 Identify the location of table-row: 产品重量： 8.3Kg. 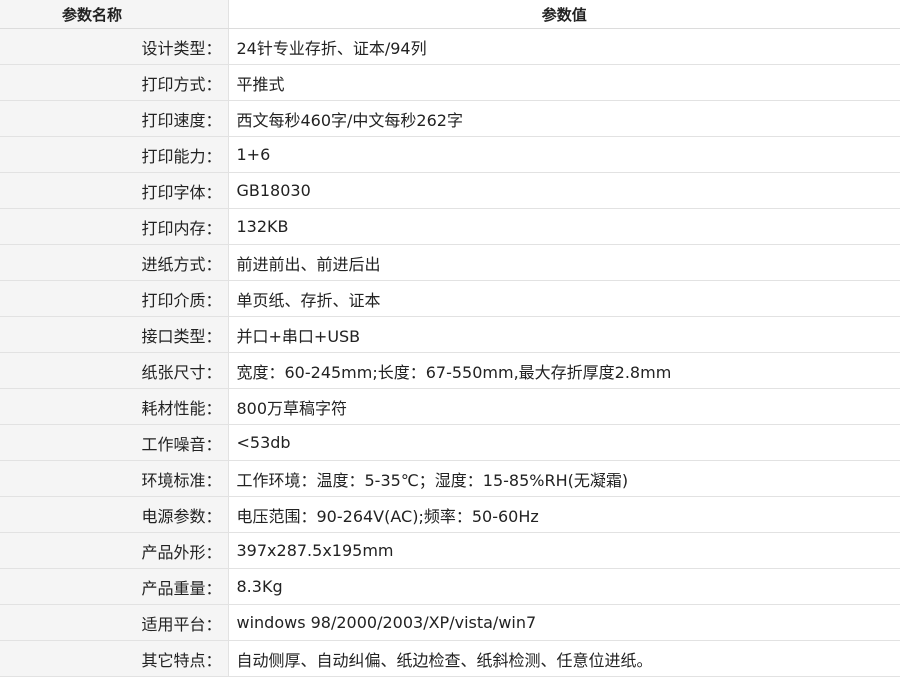
(450, 586).